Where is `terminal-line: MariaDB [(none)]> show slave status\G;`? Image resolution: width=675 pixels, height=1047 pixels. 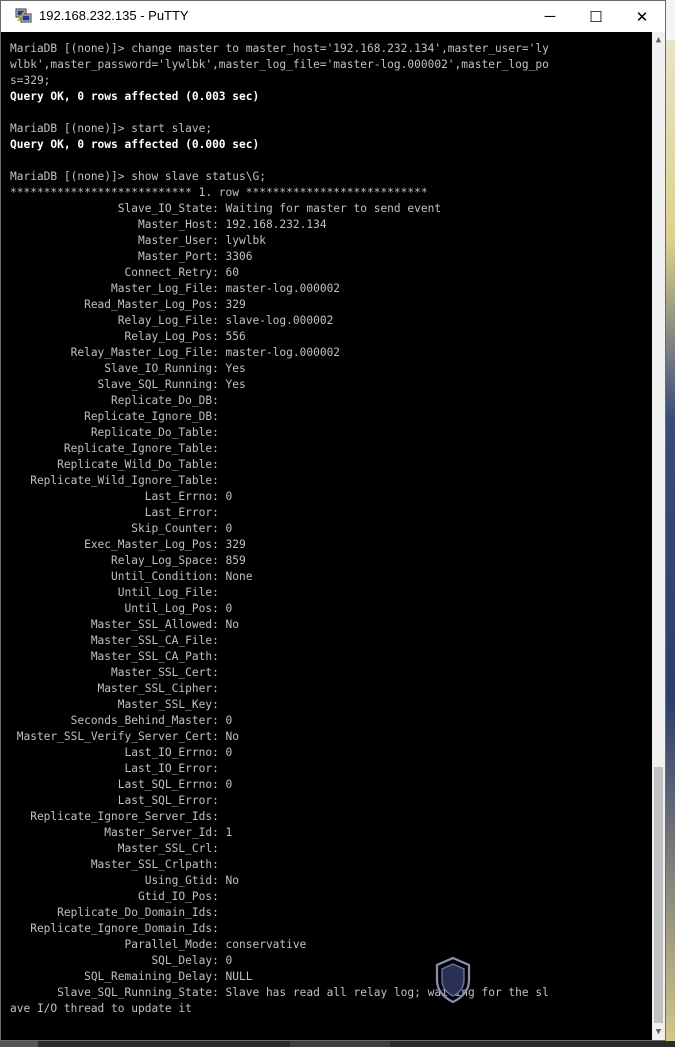 terminal-line: MariaDB [(none)]> show slave status\G; is located at coordinates (138, 176).